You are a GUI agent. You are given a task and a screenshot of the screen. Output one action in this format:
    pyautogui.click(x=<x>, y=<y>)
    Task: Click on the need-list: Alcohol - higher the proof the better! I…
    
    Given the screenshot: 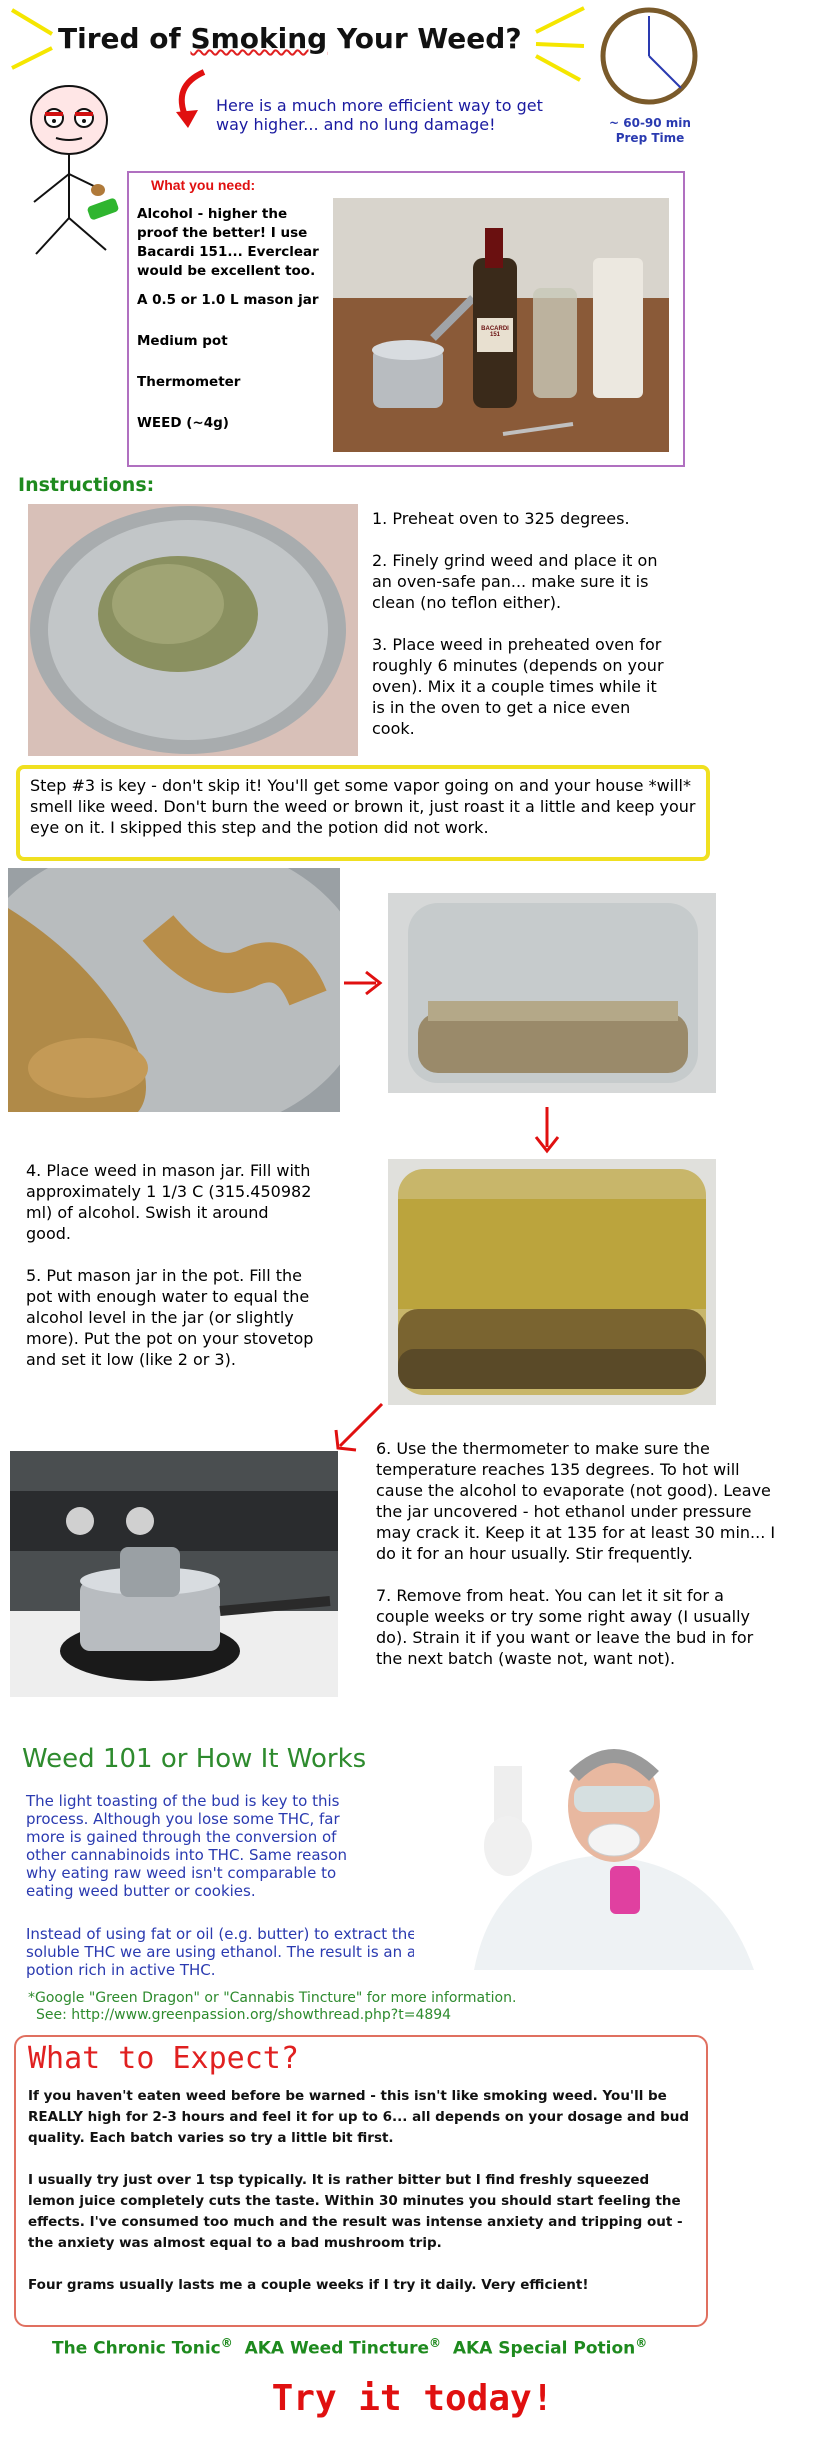 What is the action you would take?
    pyautogui.click(x=232, y=319)
    